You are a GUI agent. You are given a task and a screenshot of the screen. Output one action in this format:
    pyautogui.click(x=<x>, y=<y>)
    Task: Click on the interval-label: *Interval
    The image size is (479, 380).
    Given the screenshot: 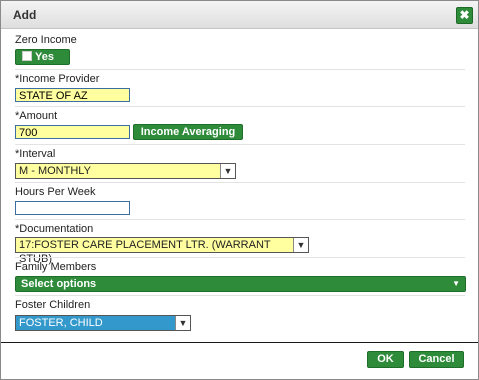 What is the action you would take?
    pyautogui.click(x=35, y=154)
    